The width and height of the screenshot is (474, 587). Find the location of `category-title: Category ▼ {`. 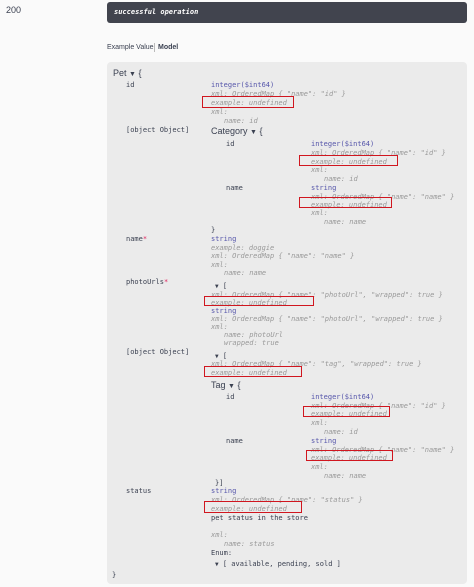

category-title: Category ▼ { is located at coordinates (237, 131).